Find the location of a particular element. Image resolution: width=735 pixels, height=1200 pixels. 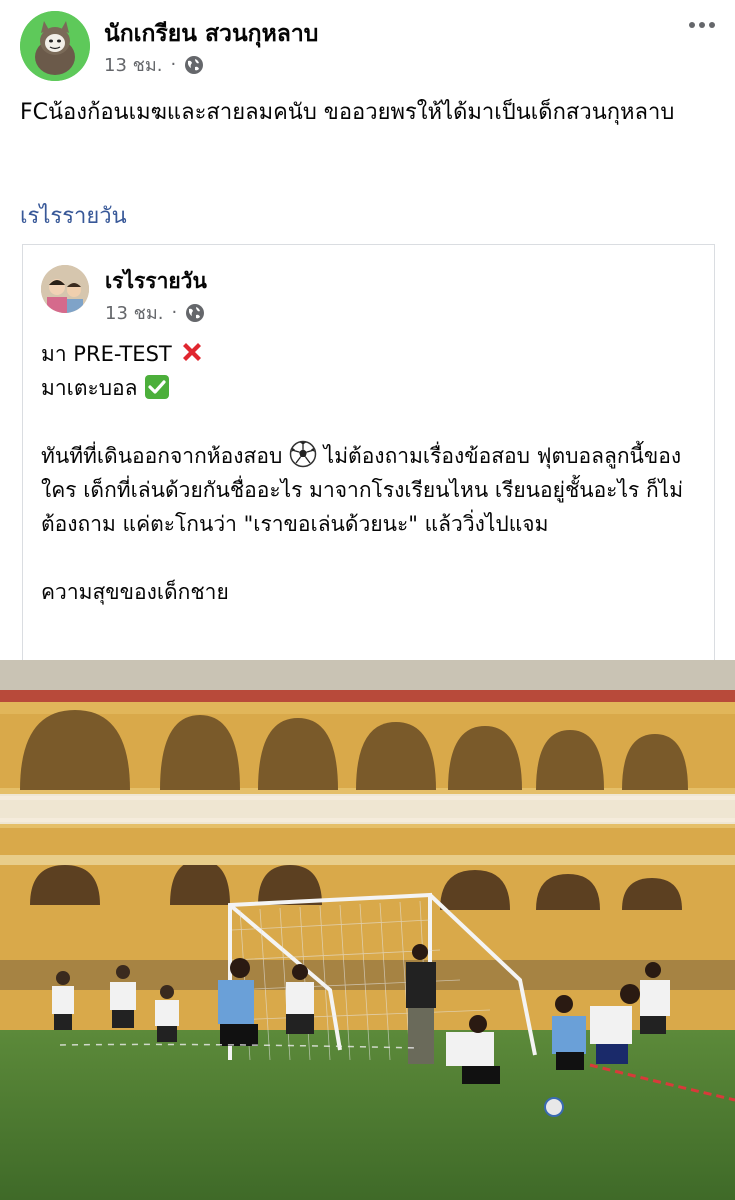

post-meta: 13 ชม. · is located at coordinates (154, 64).